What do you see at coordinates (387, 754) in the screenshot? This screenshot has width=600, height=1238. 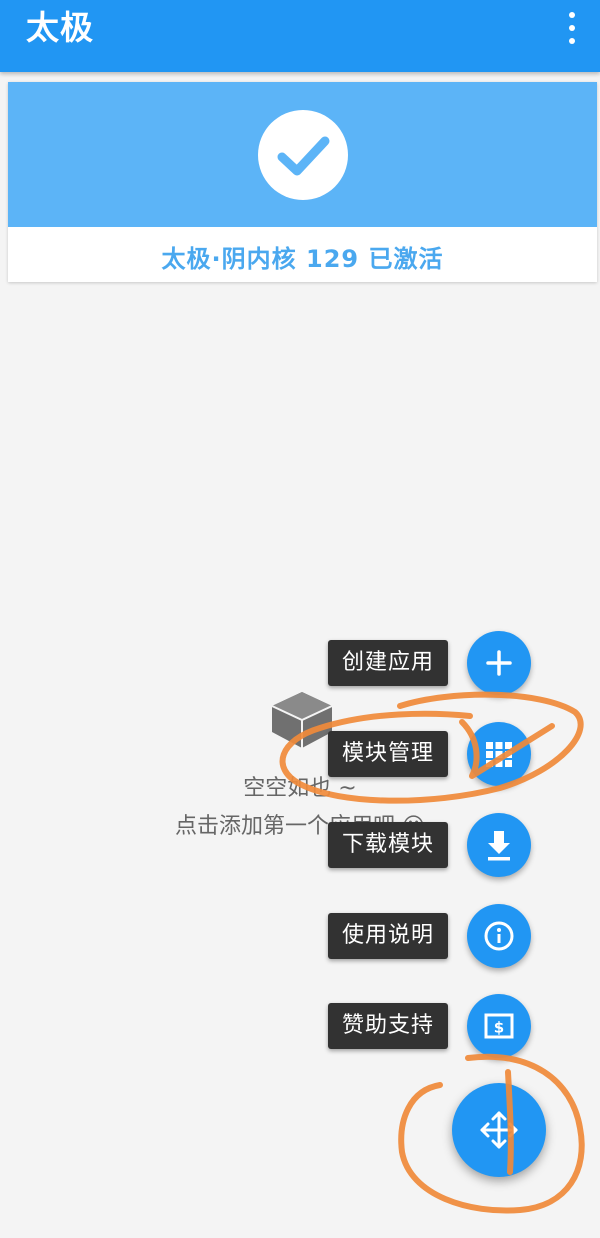 I see `fab-label-module-manage: 模块管理` at bounding box center [387, 754].